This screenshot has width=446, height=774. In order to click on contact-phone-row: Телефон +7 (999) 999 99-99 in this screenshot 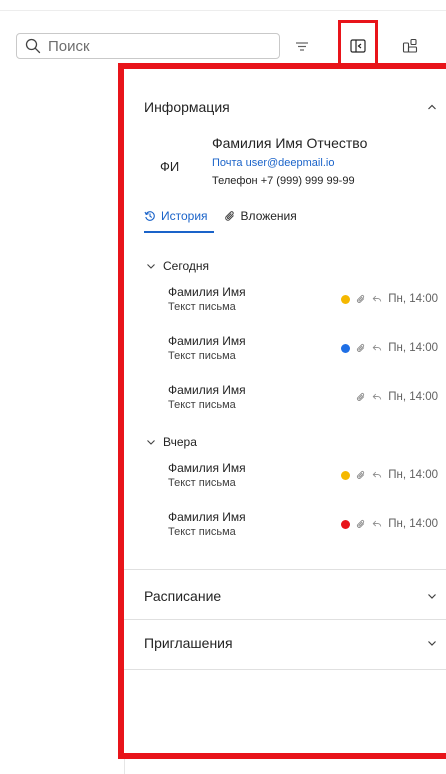, I will do `click(283, 181)`.